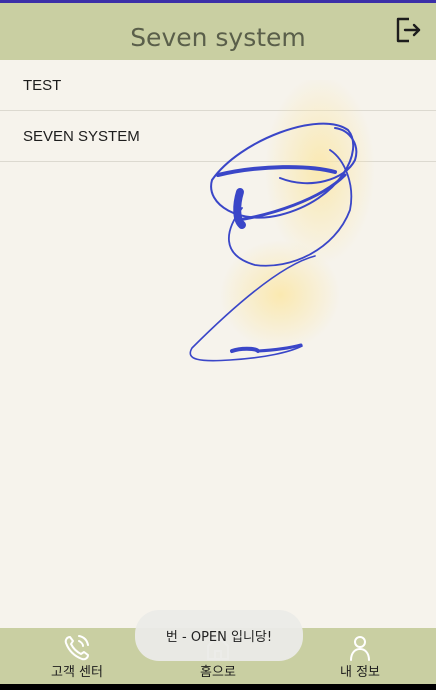  I want to click on nav-item-my-info: 내 정보, so click(360, 656).